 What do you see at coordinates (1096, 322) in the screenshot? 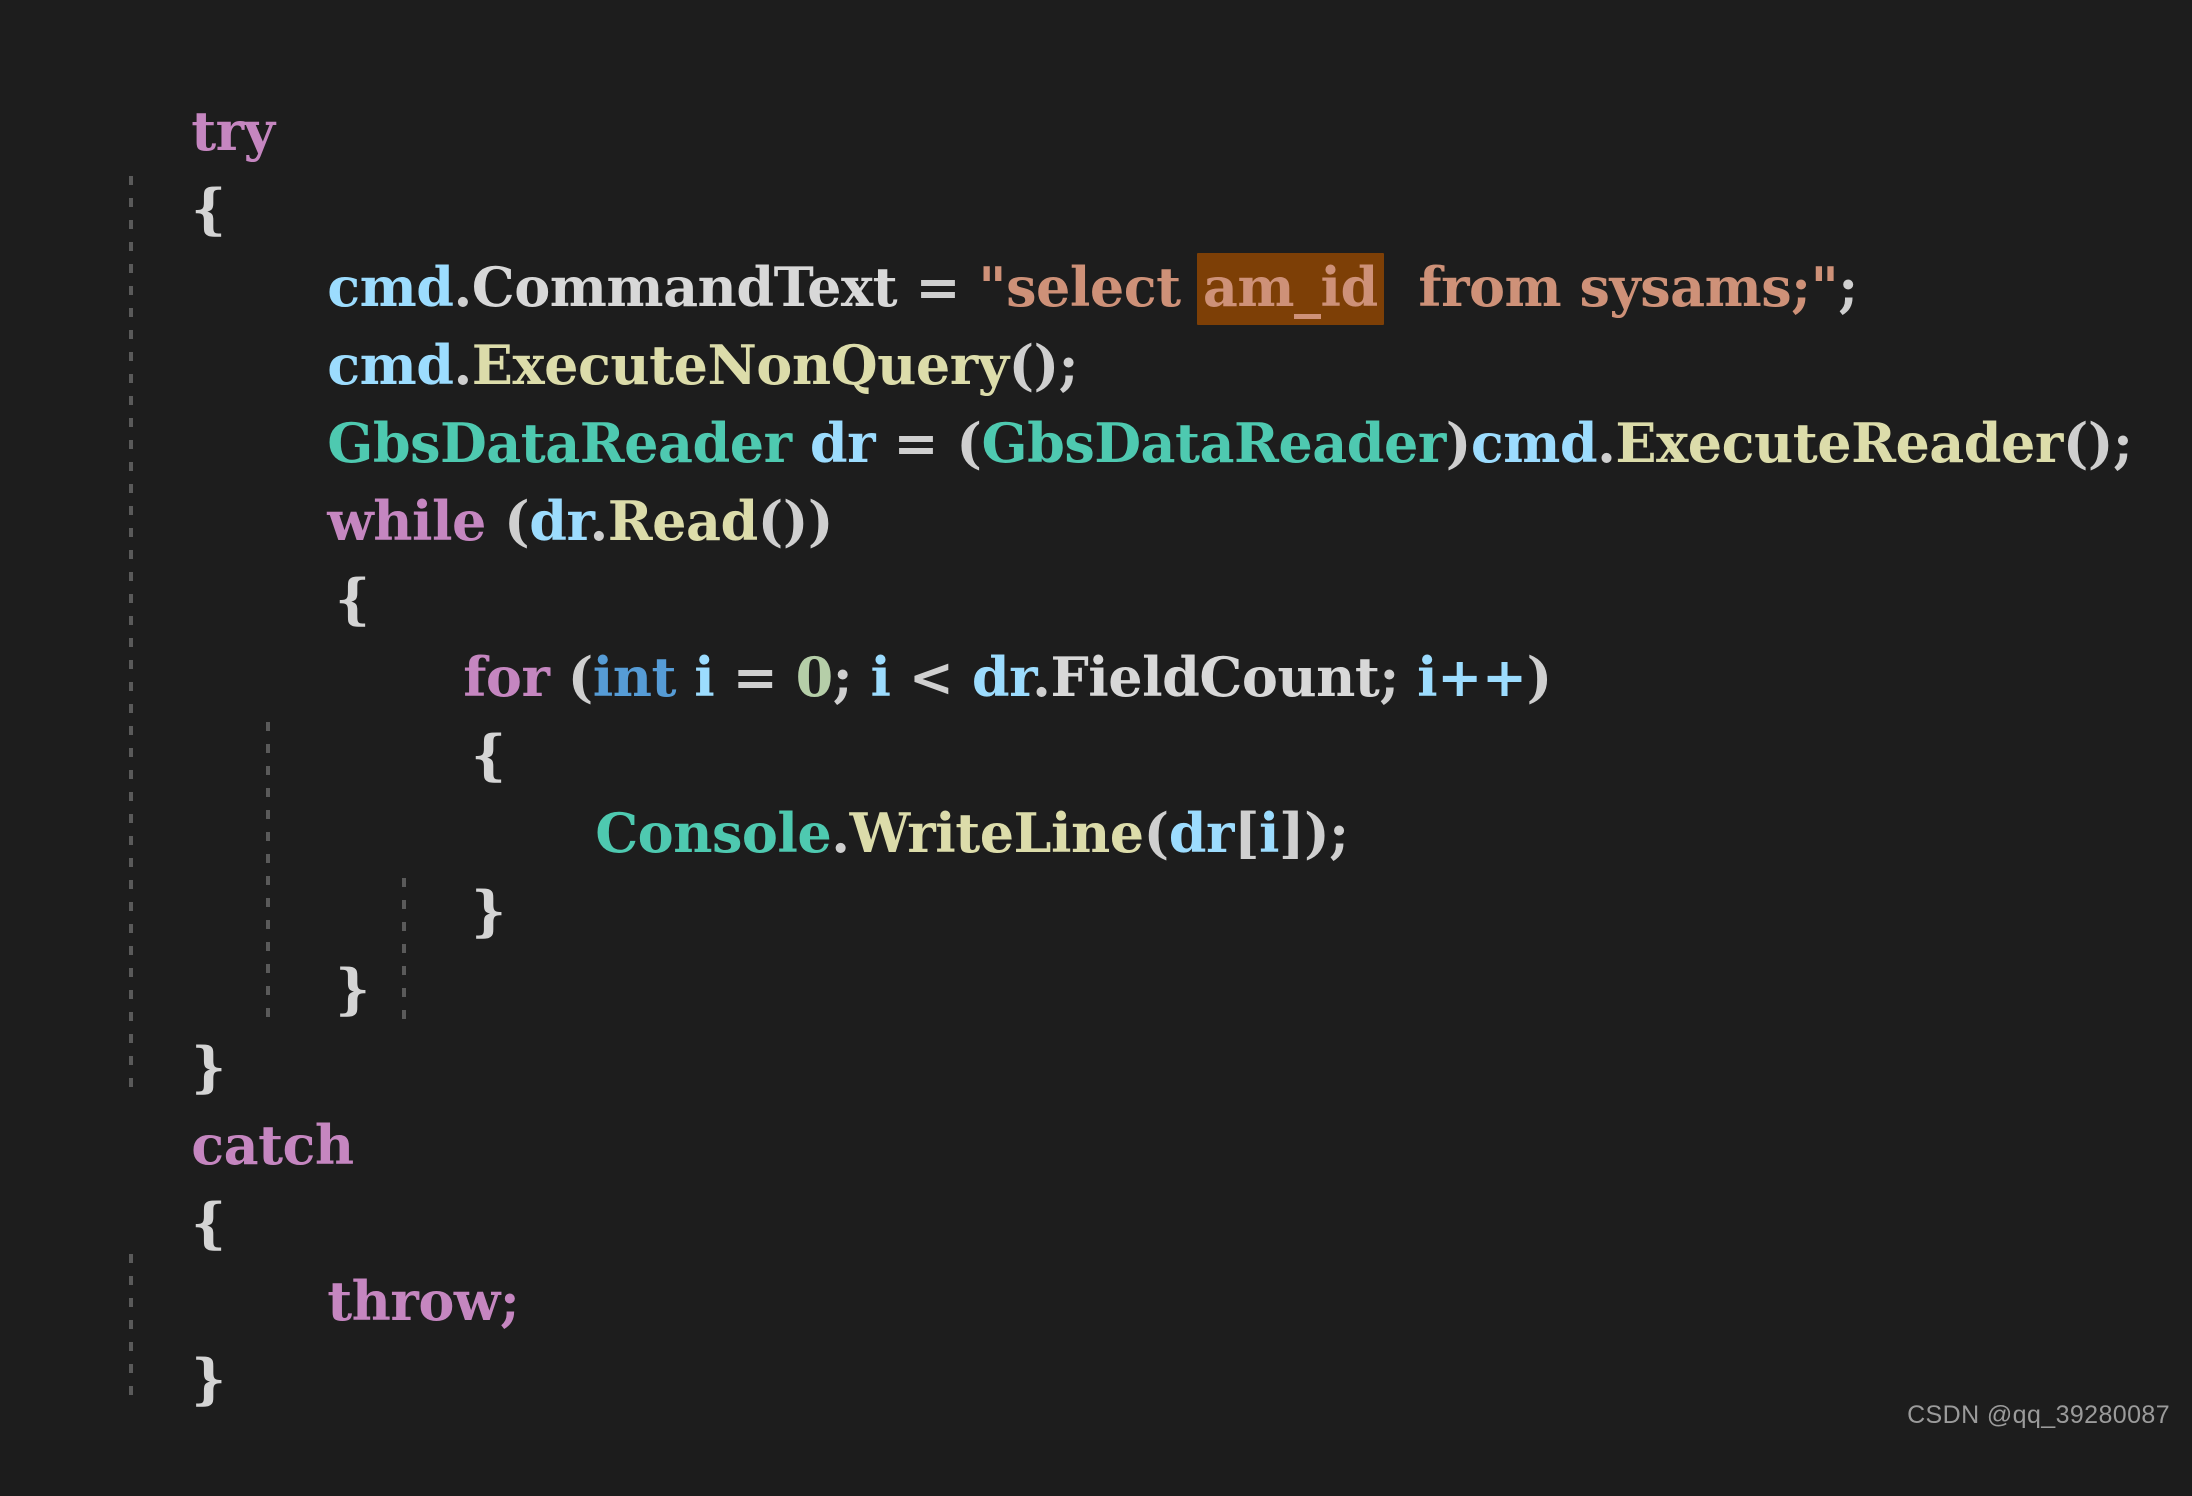
I see `code-line-4: cmd.ExecuteNonQuery();` at bounding box center [1096, 322].